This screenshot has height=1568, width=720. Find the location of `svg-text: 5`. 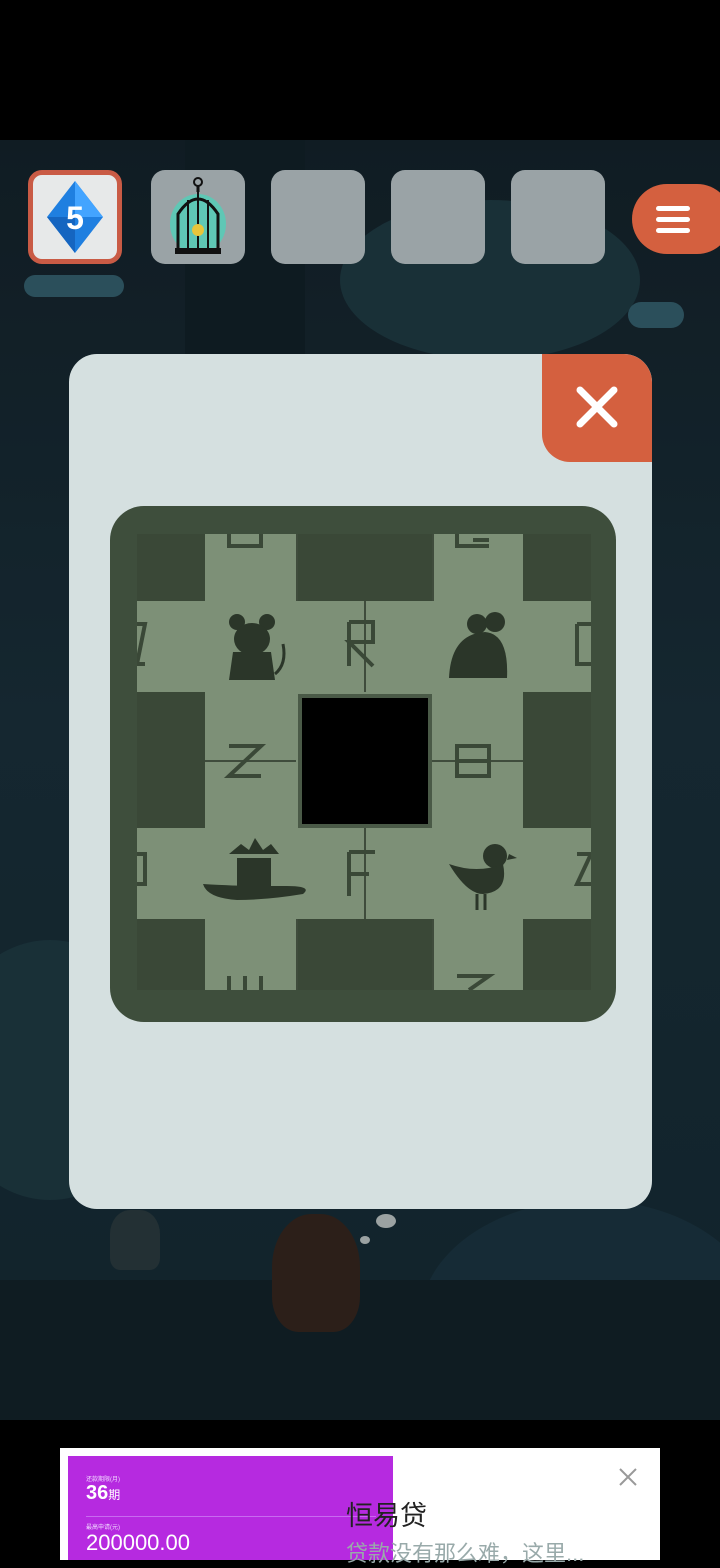

svg-text: 5 is located at coordinates (75, 218).